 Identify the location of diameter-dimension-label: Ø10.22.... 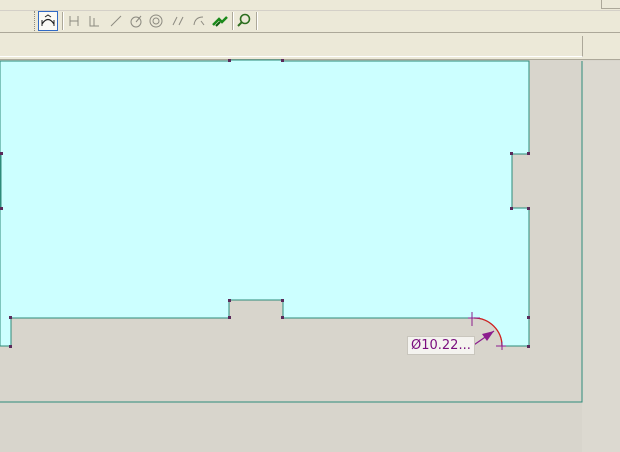
(441, 345).